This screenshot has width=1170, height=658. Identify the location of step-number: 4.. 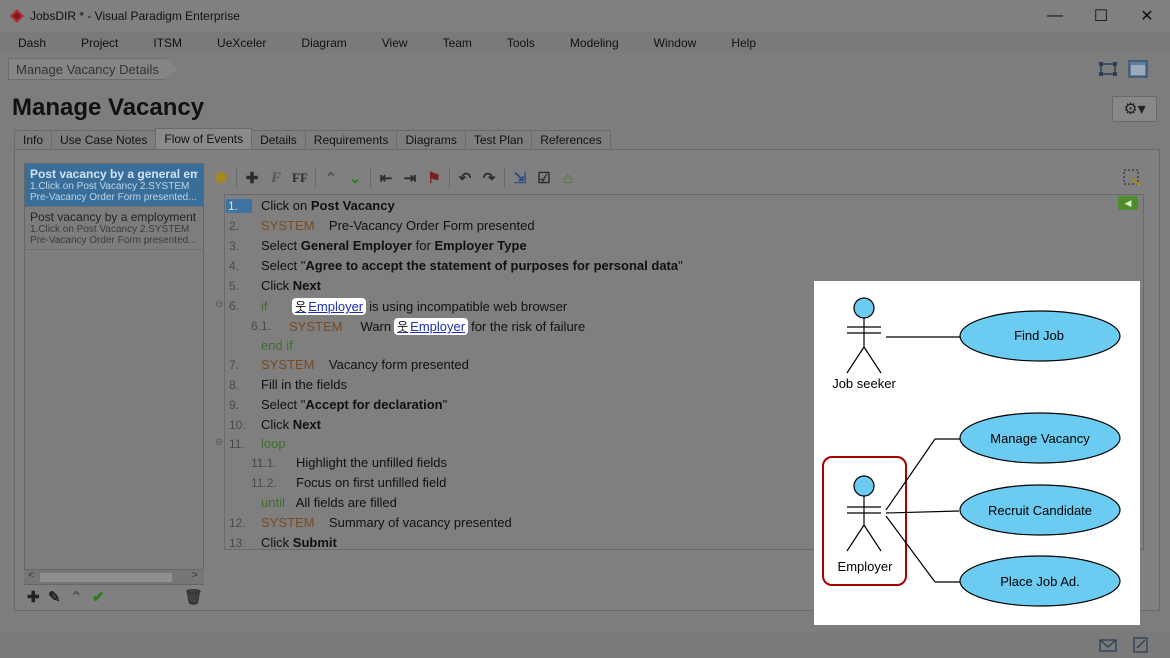
(234, 266).